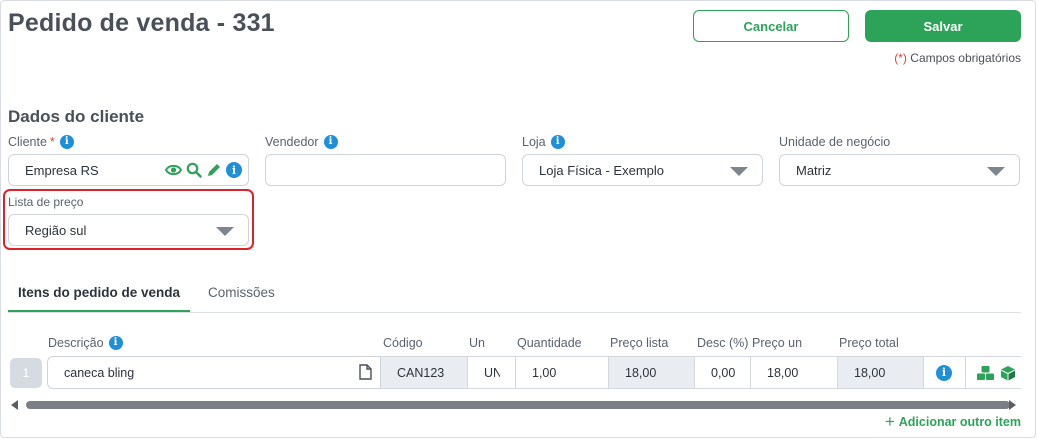 The height and width of the screenshot is (439, 1037). I want to click on tab-itens-pedido: Itens do pedido de venda, so click(99, 299).